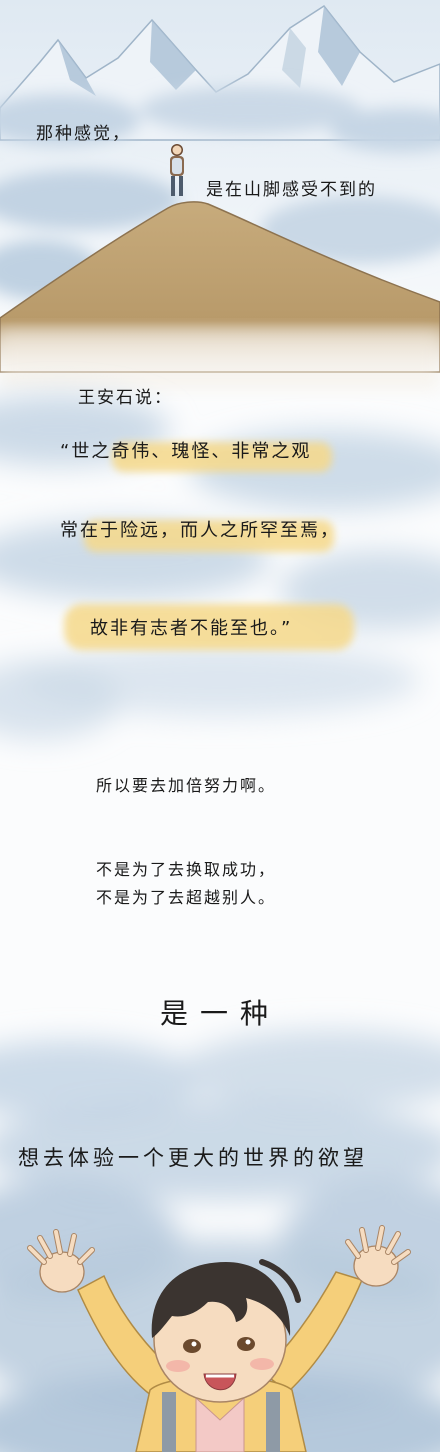  I want to click on closing-line-2: 想去体验一个更大的世界的欲望, so click(193, 1158).